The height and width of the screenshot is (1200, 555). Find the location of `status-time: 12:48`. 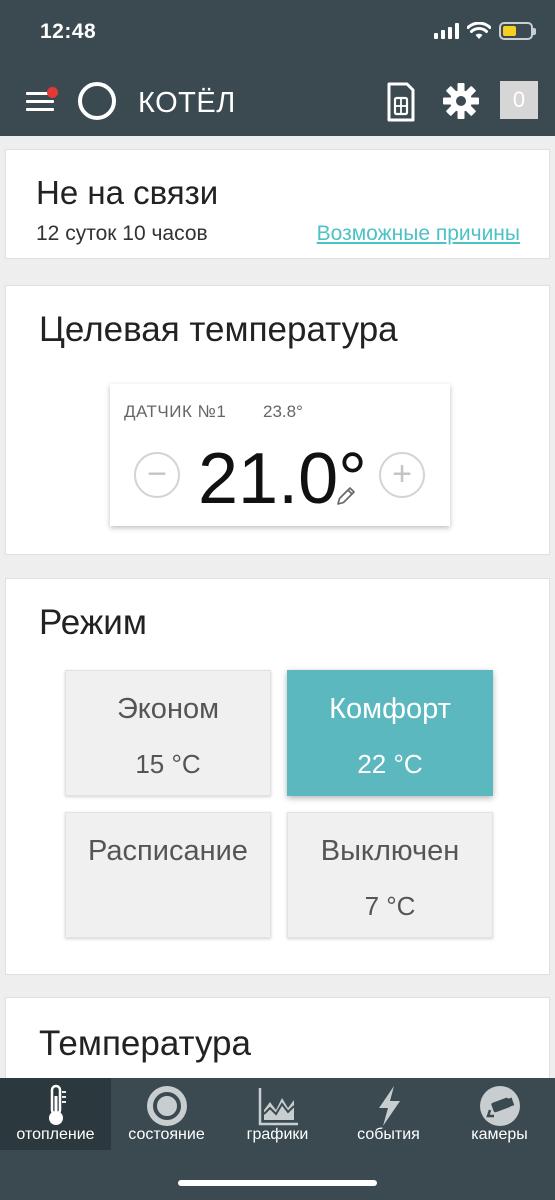

status-time: 12:48 is located at coordinates (68, 31).